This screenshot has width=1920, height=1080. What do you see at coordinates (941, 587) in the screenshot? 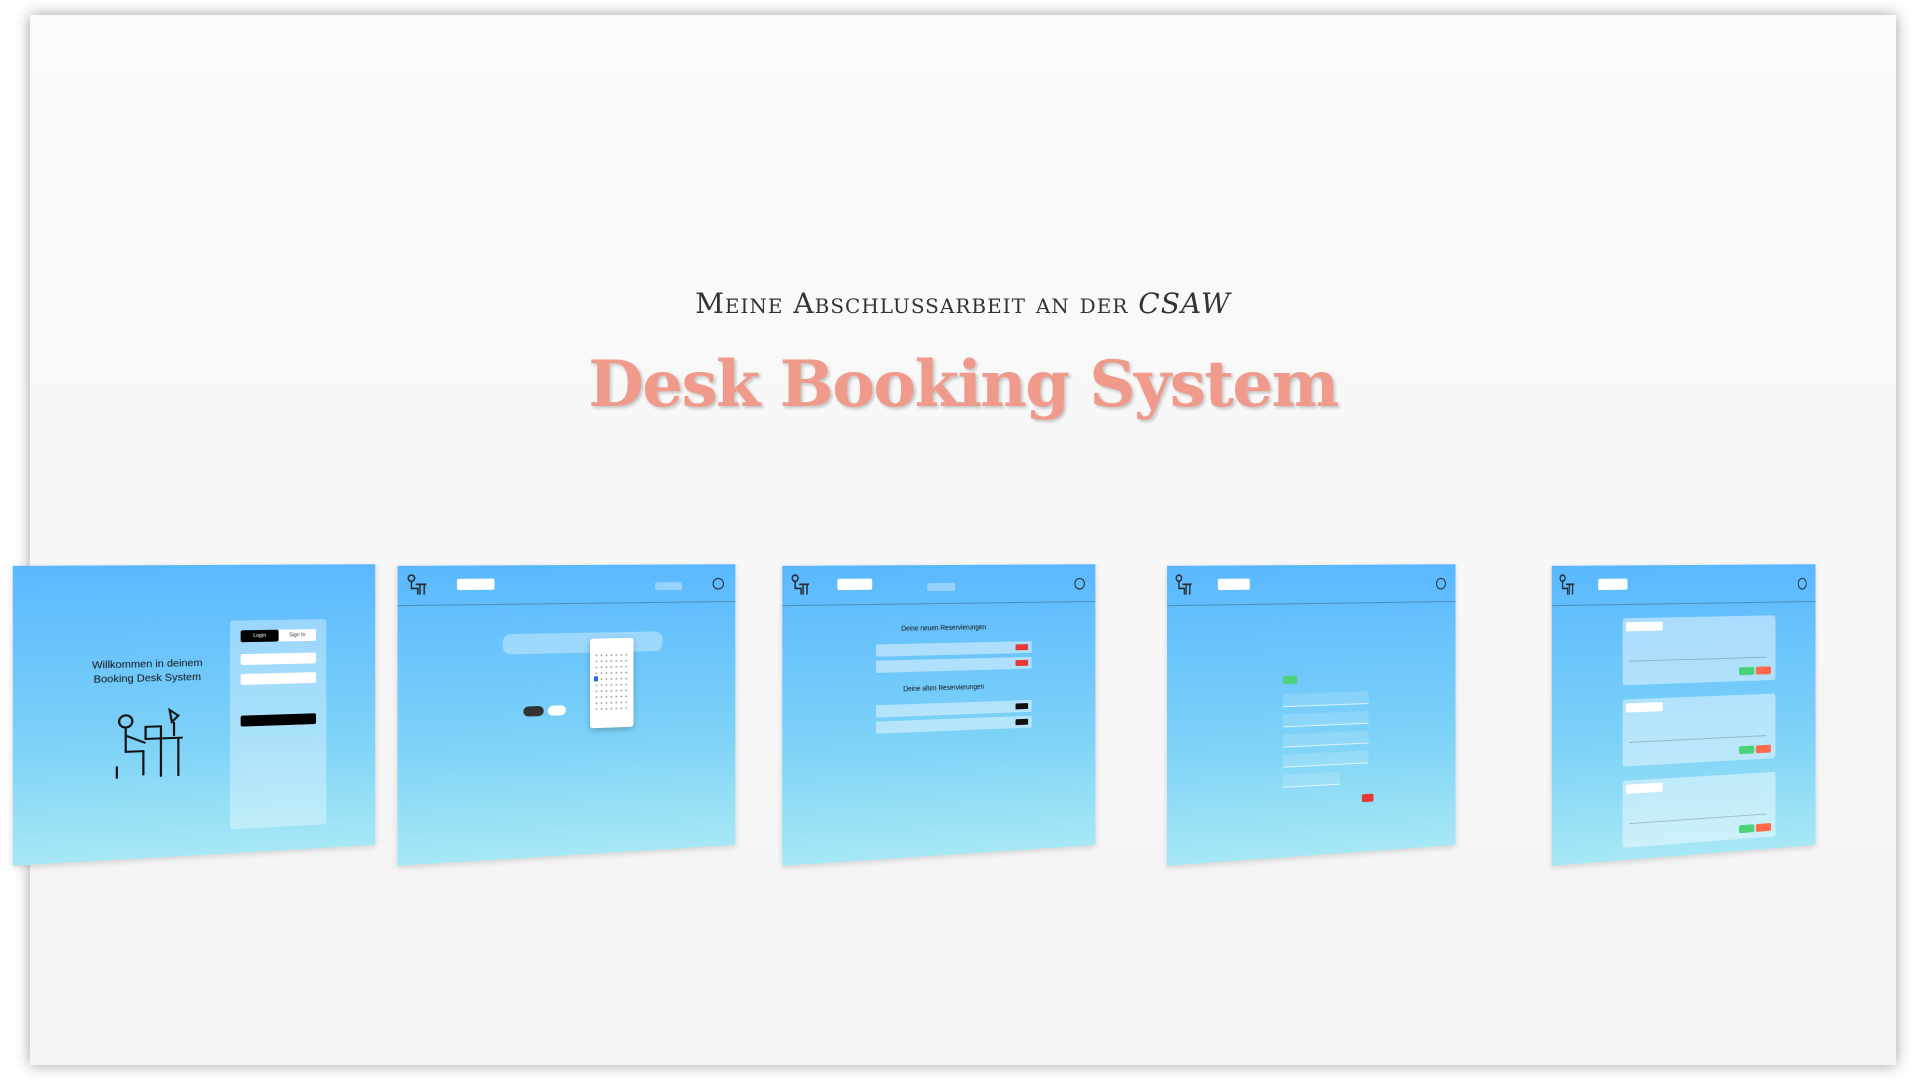
I see `nav-link-reservations` at bounding box center [941, 587].